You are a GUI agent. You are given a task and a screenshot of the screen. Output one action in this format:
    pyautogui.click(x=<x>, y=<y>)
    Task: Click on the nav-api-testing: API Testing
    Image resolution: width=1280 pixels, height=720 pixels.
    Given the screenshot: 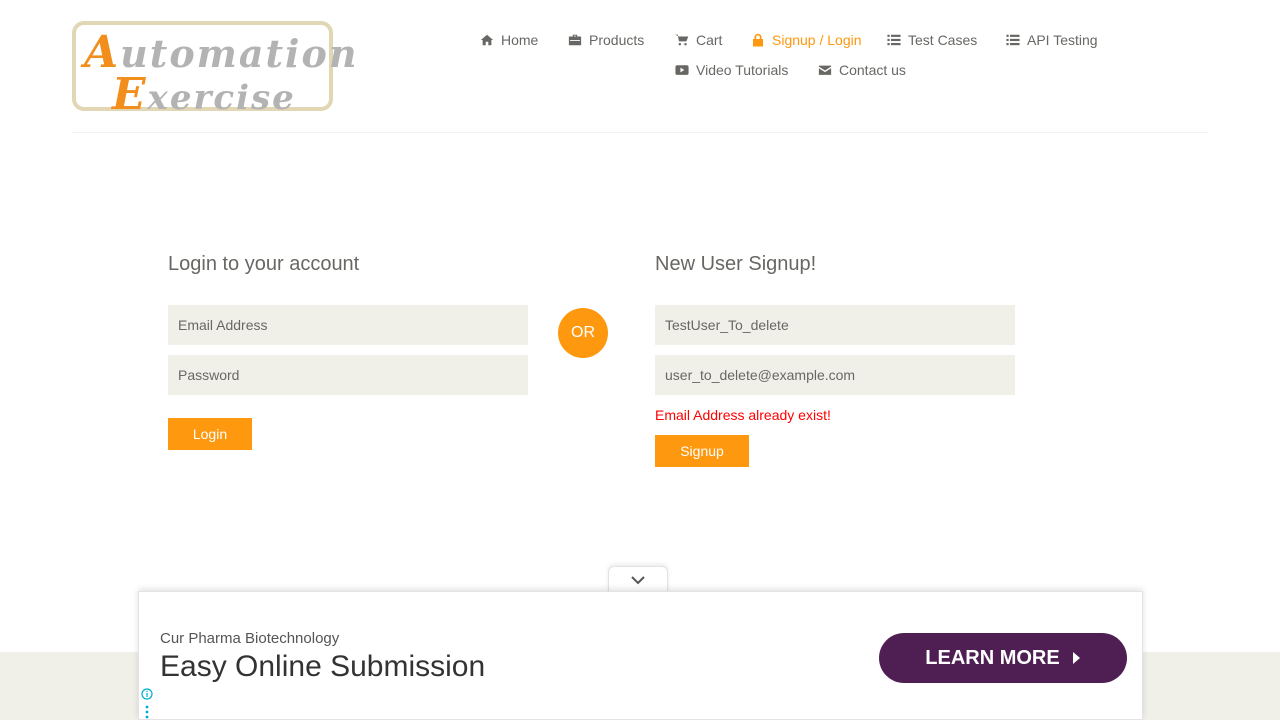 What is the action you would take?
    pyautogui.click(x=1052, y=40)
    